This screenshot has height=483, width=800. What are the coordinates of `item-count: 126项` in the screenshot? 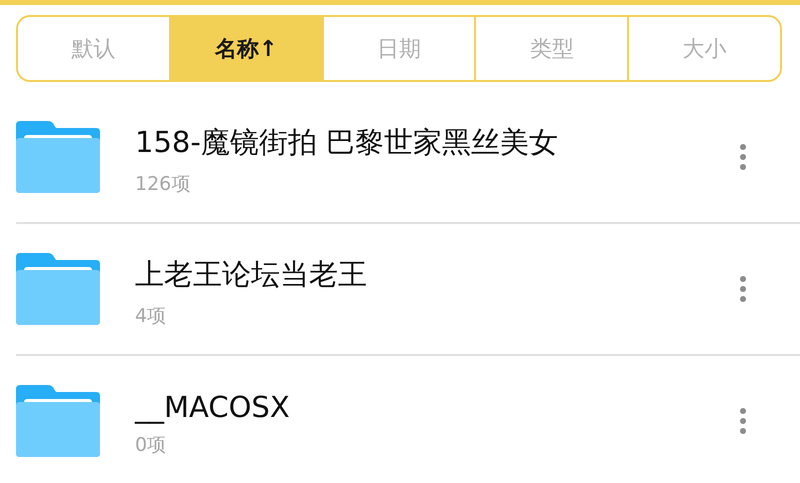 It's located at (163, 184).